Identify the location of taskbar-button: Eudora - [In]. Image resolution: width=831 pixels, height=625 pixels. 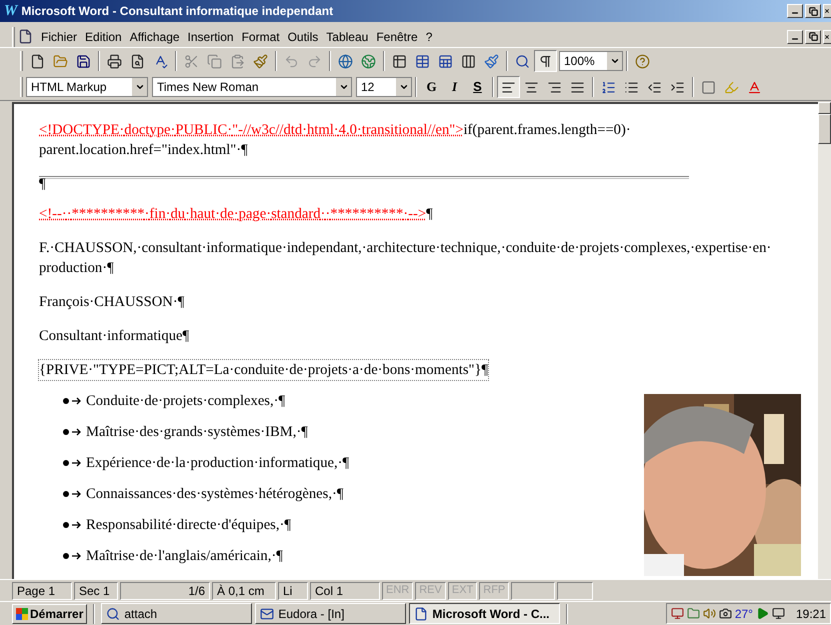
(330, 613).